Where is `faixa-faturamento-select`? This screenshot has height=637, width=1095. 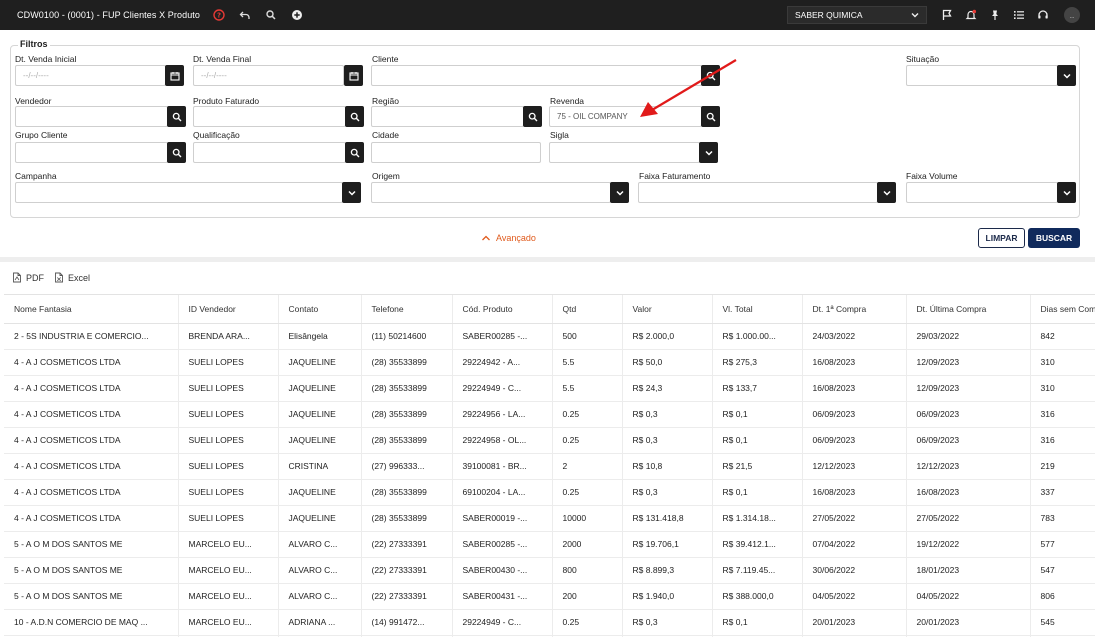
faixa-faturamento-select is located at coordinates (758, 192).